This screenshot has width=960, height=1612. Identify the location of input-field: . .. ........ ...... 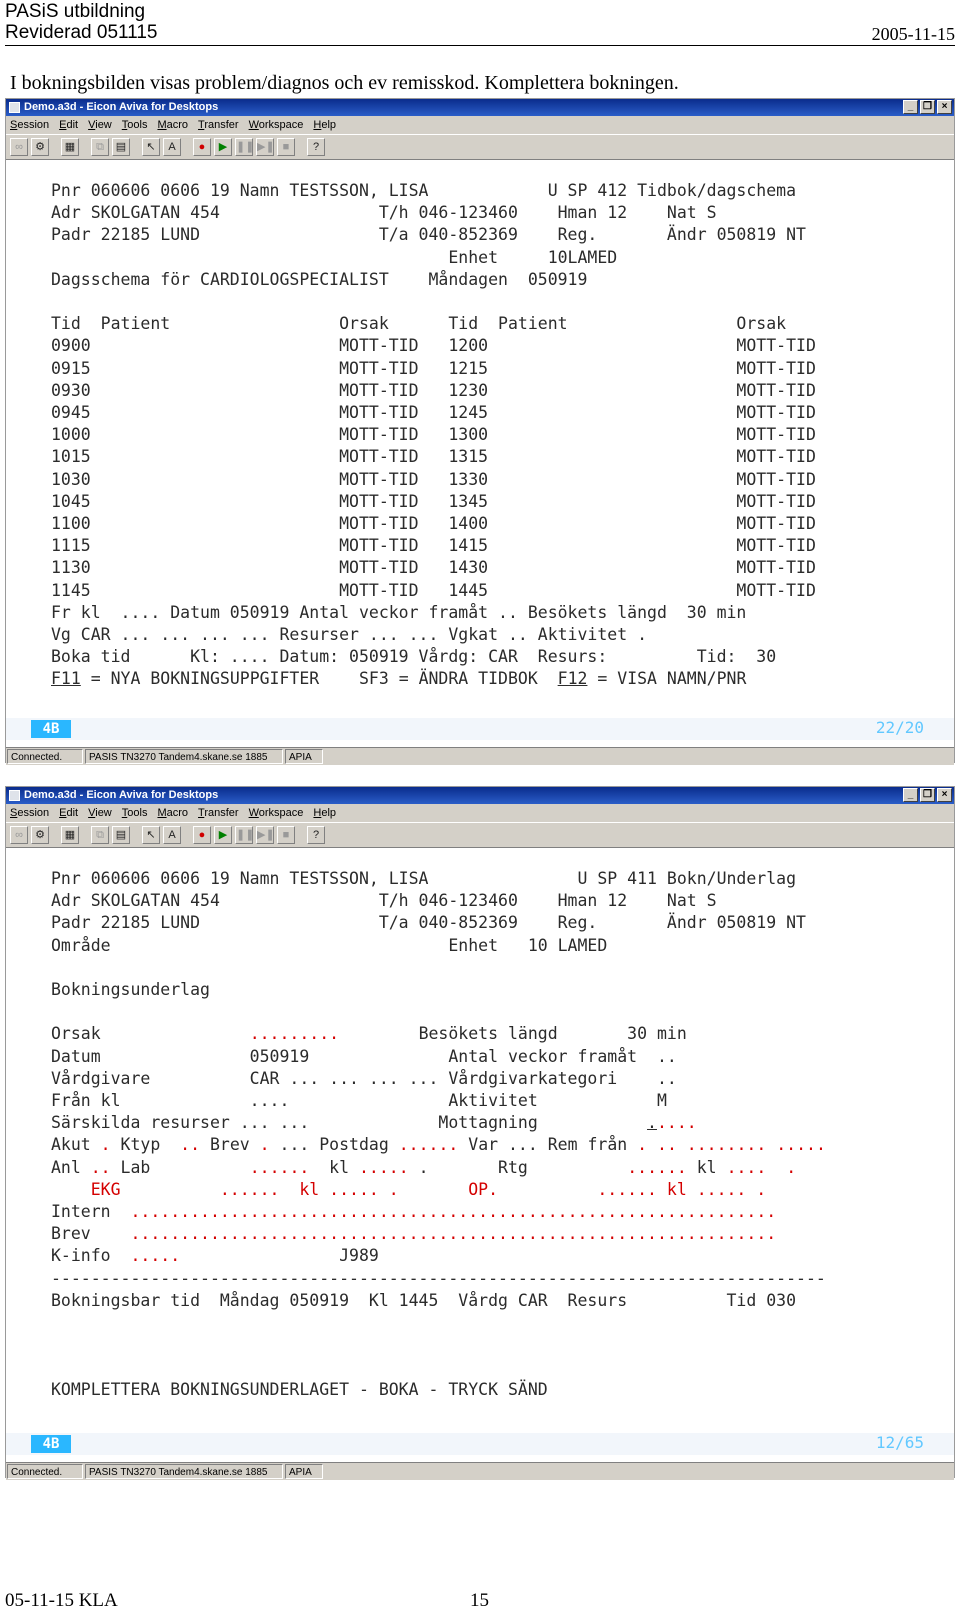
(731, 1144).